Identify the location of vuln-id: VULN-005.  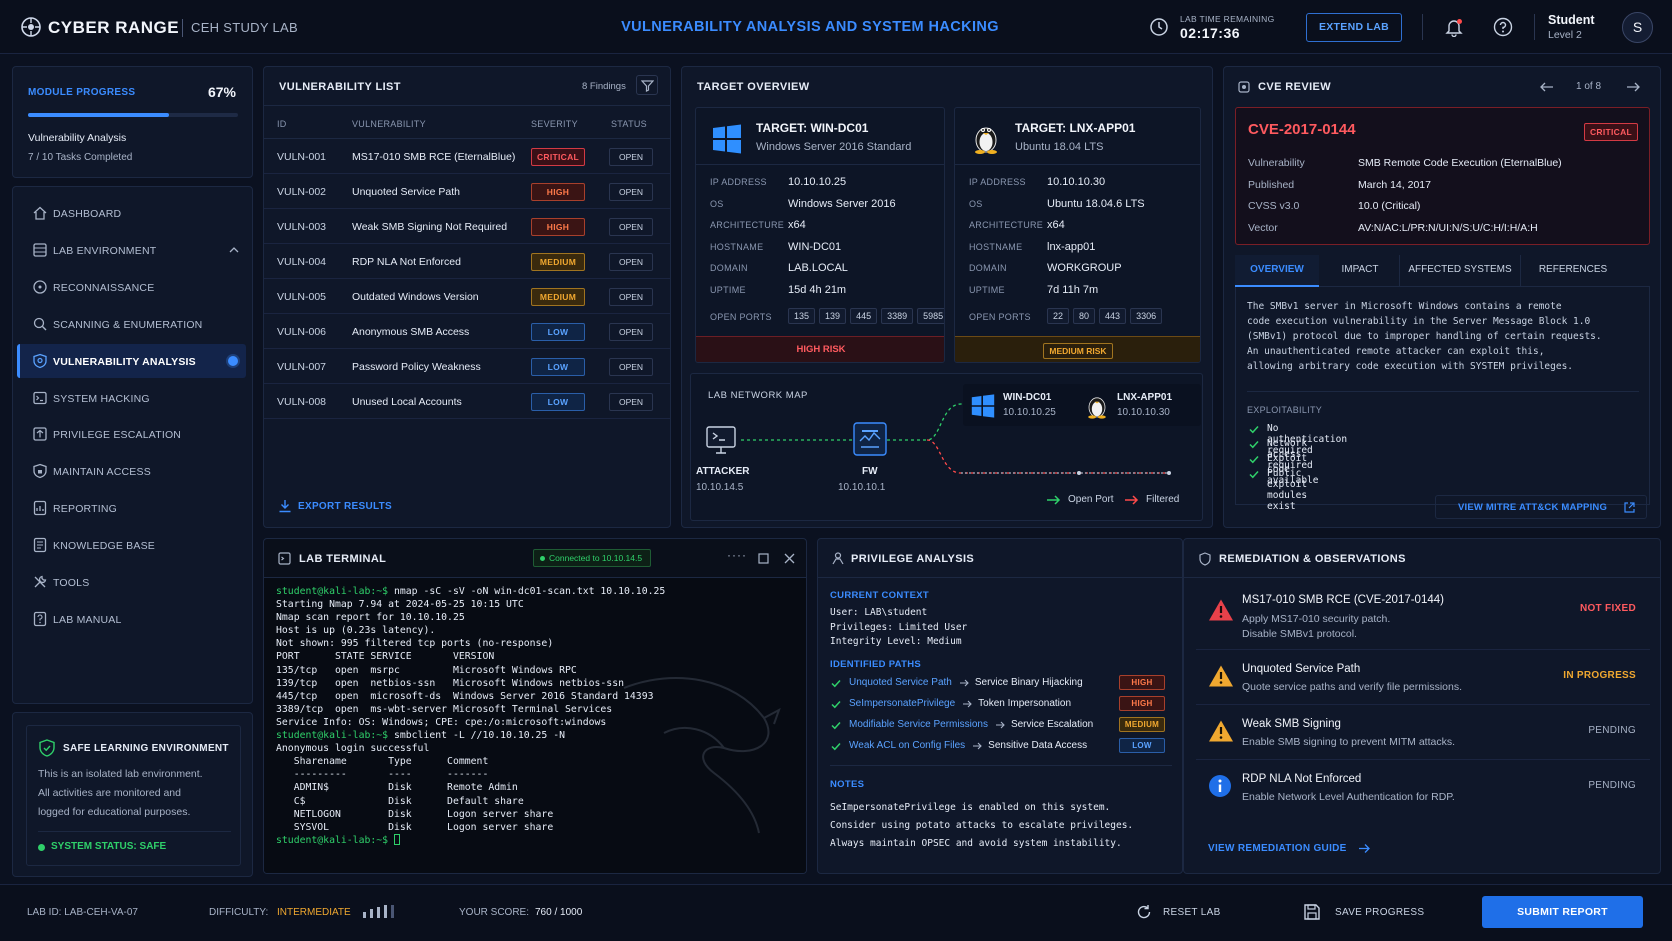
(302, 297).